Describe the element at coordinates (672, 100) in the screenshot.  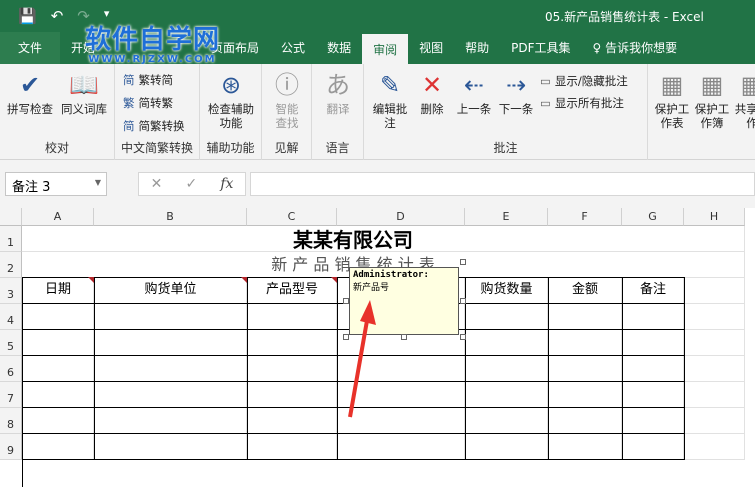
I see `protect-sheet-button: ▦ 保护工作表` at that location.